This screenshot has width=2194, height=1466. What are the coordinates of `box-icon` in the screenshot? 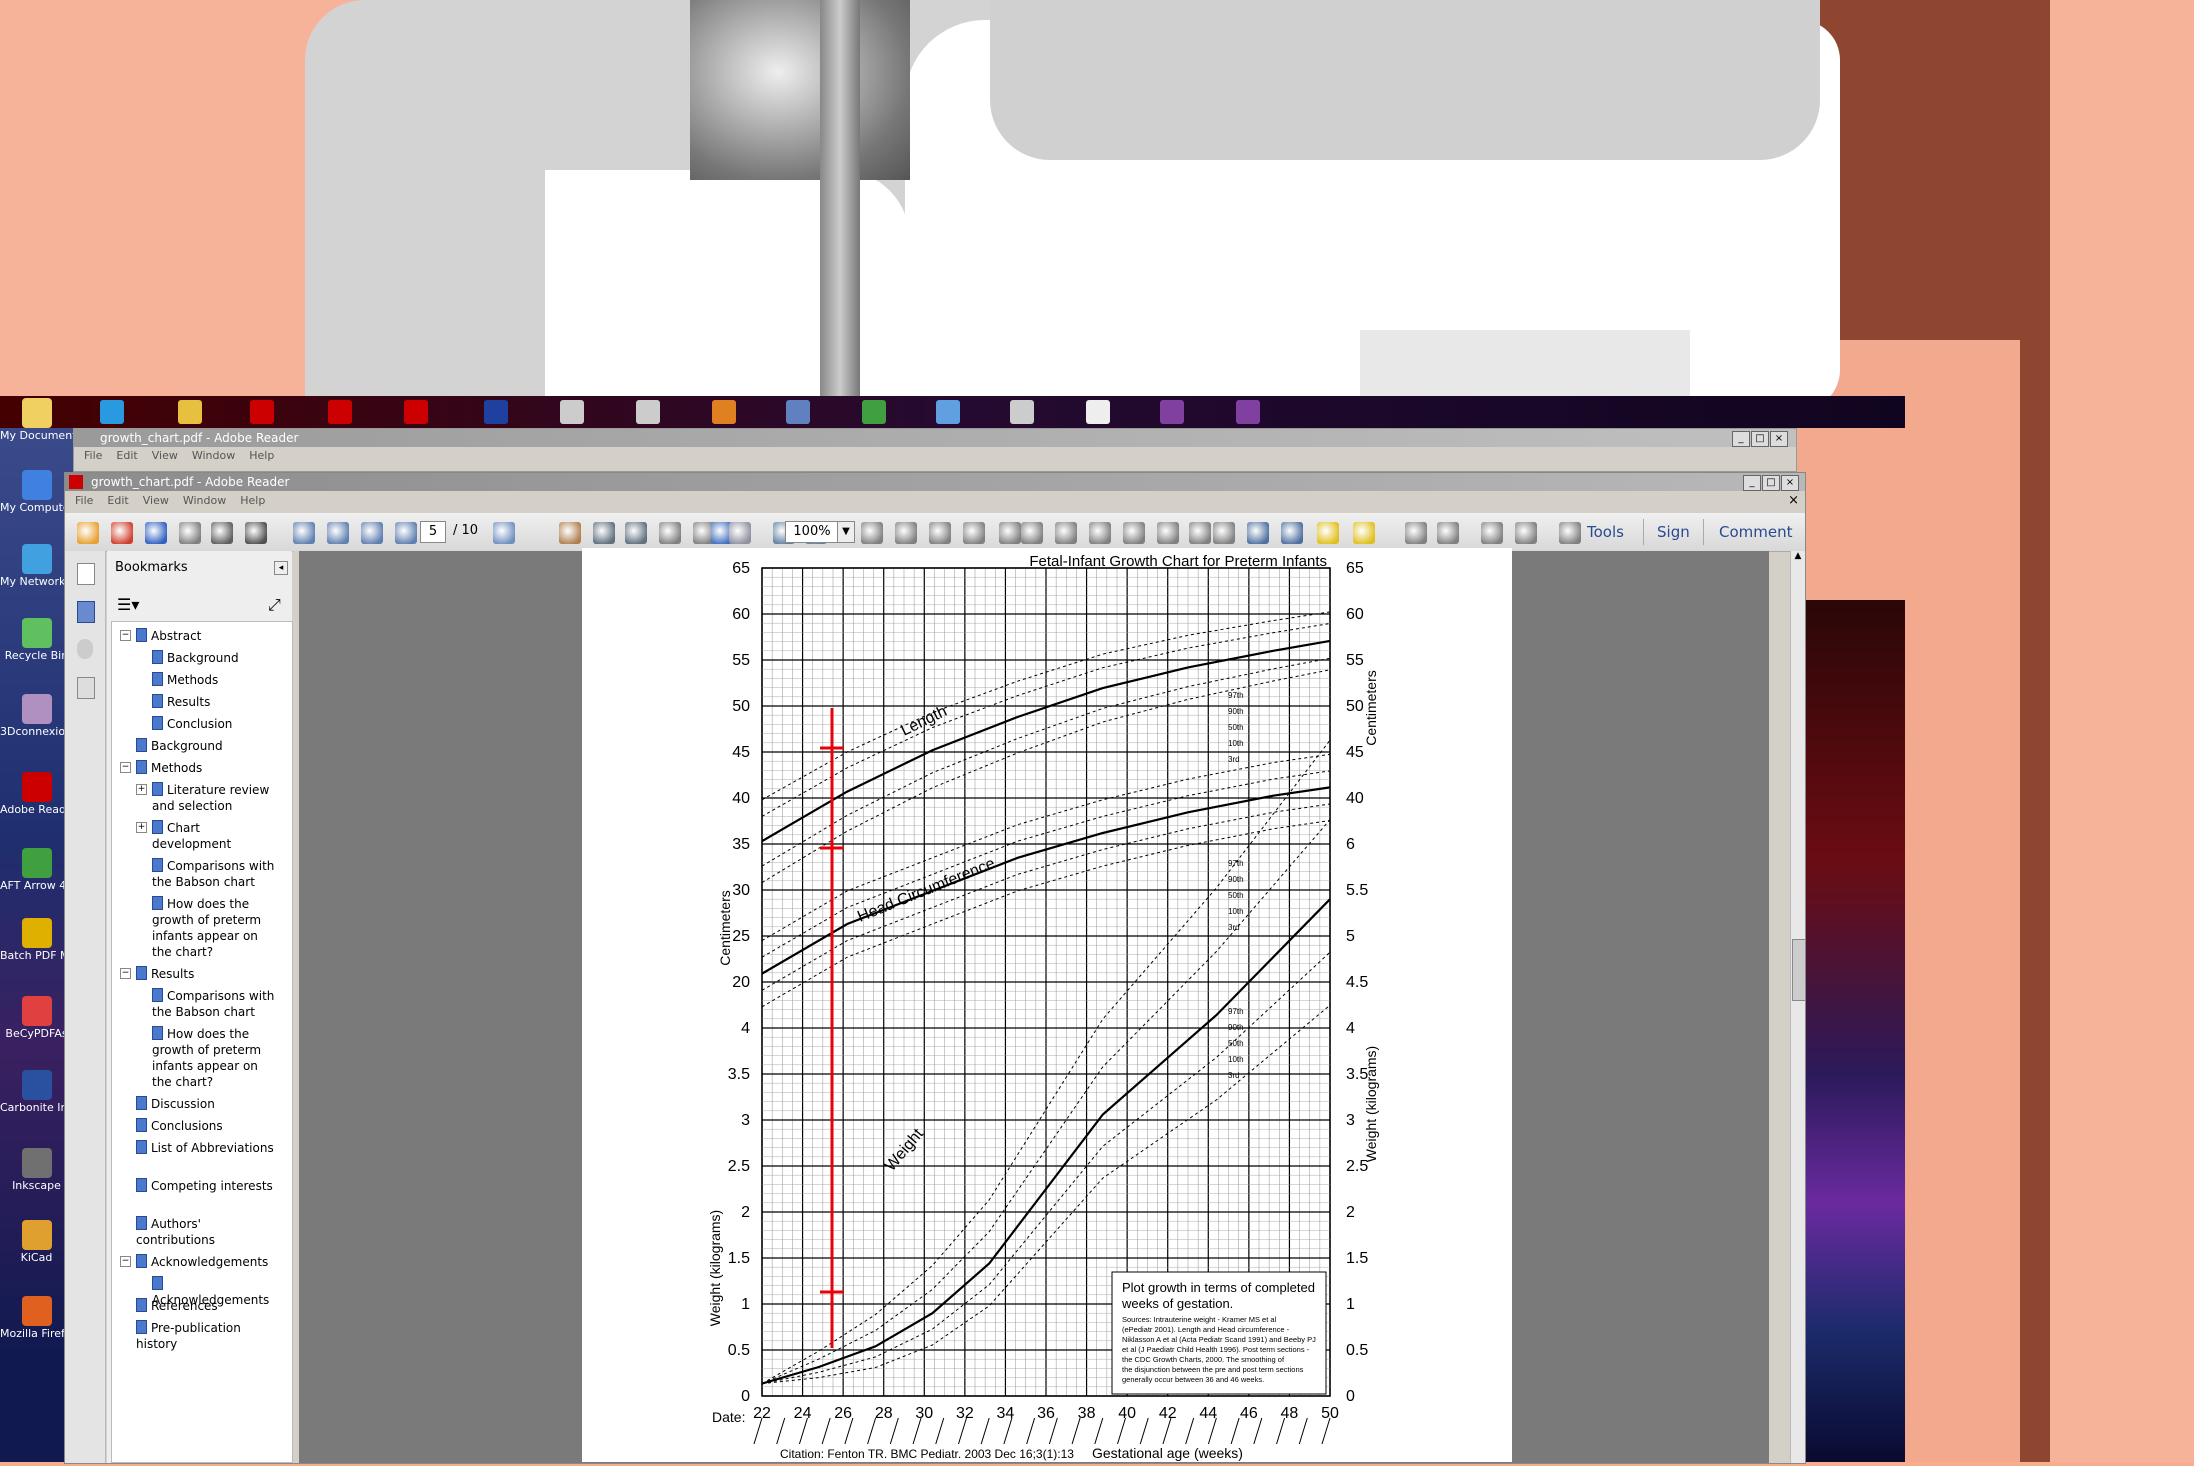 It's located at (724, 412).